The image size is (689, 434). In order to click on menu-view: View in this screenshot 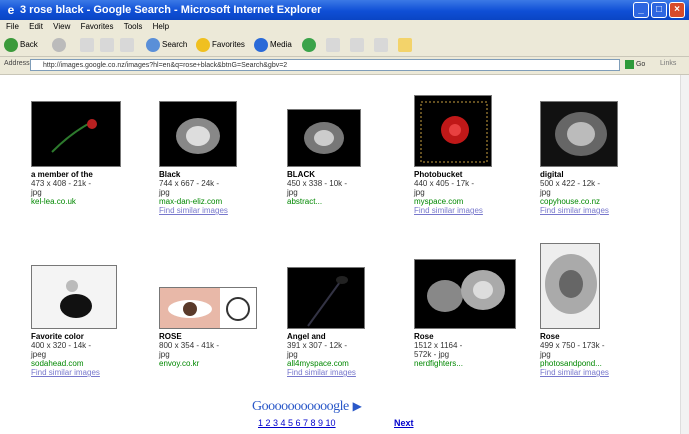, I will do `click(61, 26)`.